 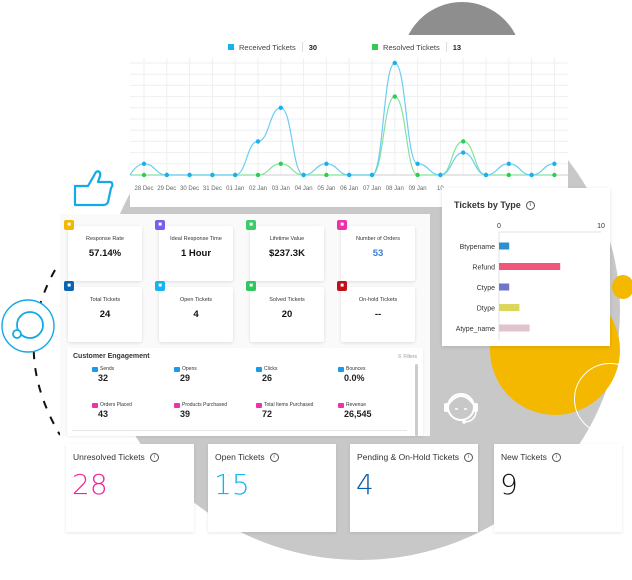 What do you see at coordinates (407, 357) in the screenshot?
I see `filters-button: ≡ Filters` at bounding box center [407, 357].